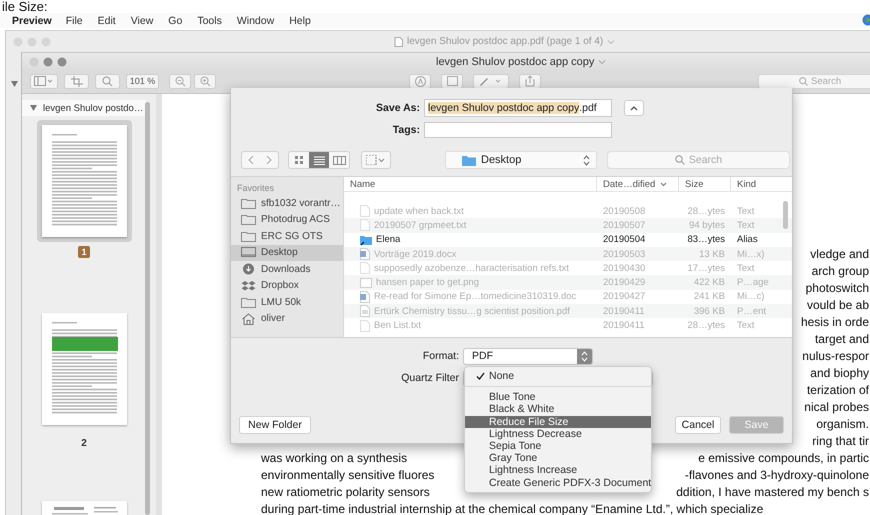 This screenshot has height=515, width=870. What do you see at coordinates (74, 20) in the screenshot?
I see `menu-item: File` at bounding box center [74, 20].